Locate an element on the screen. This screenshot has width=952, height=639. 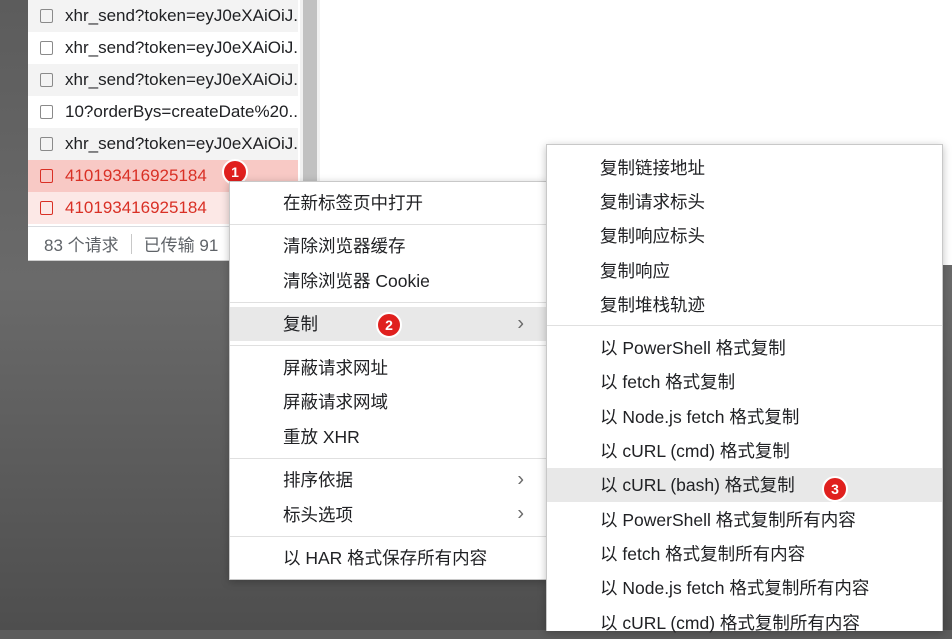
menu-item-copy-all-powershell: 以 PowerShell 格式复制所有内容 is located at coordinates (744, 519).